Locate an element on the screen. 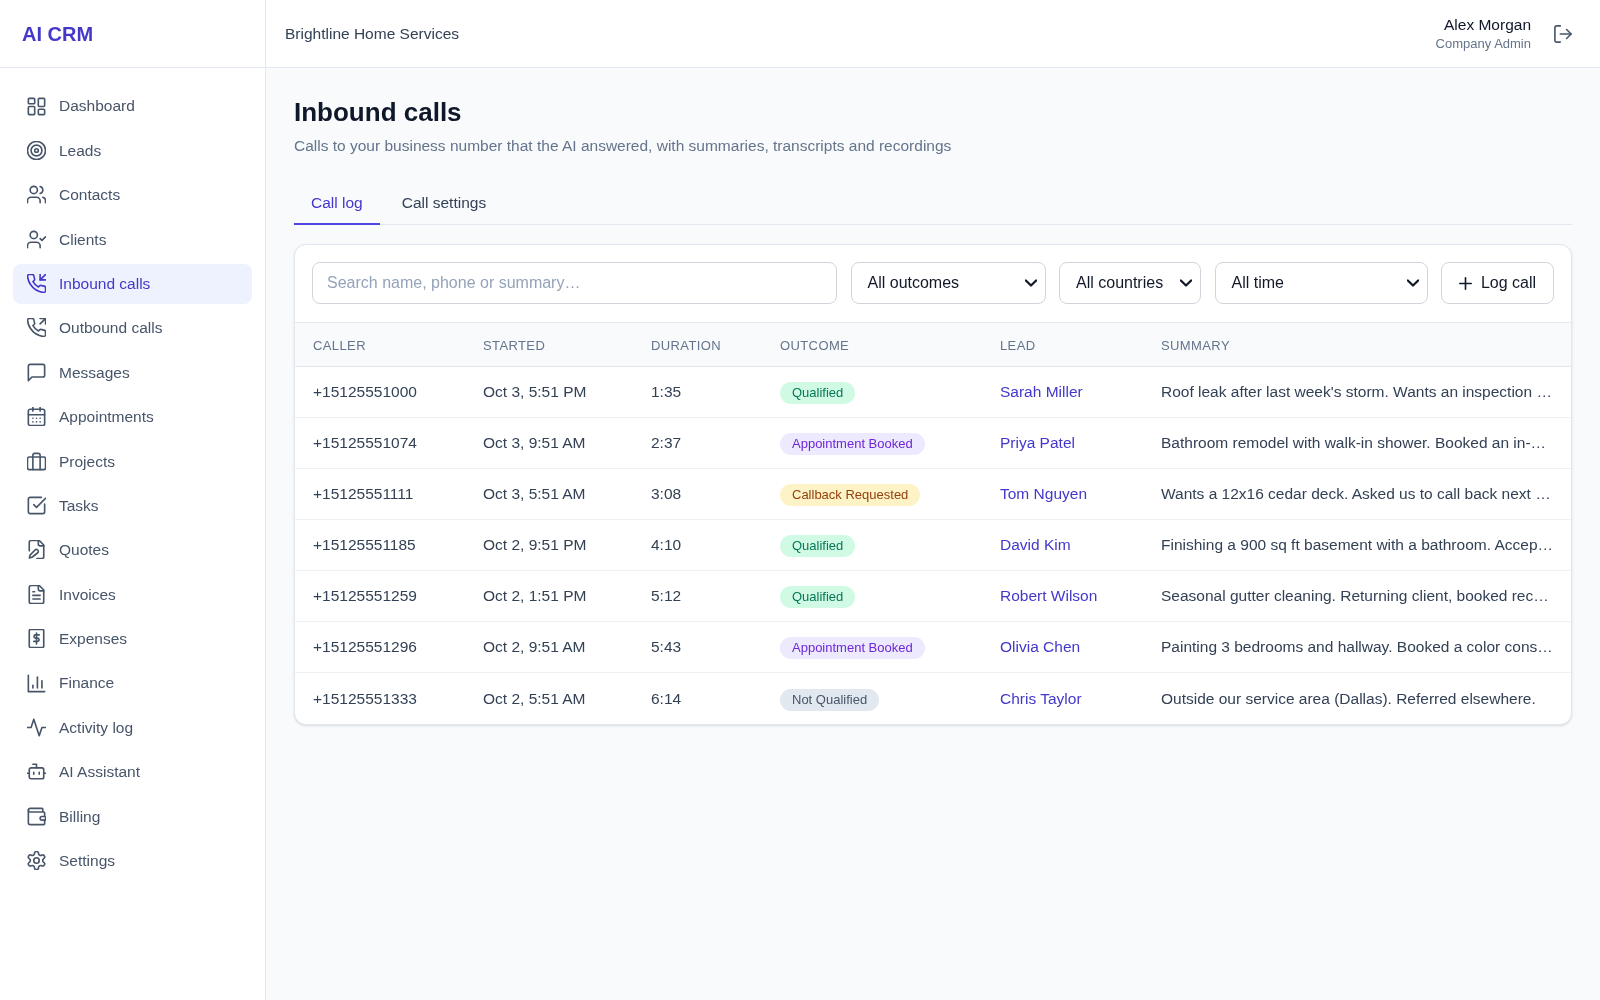  nav-link: Tasks is located at coordinates (132, 505).